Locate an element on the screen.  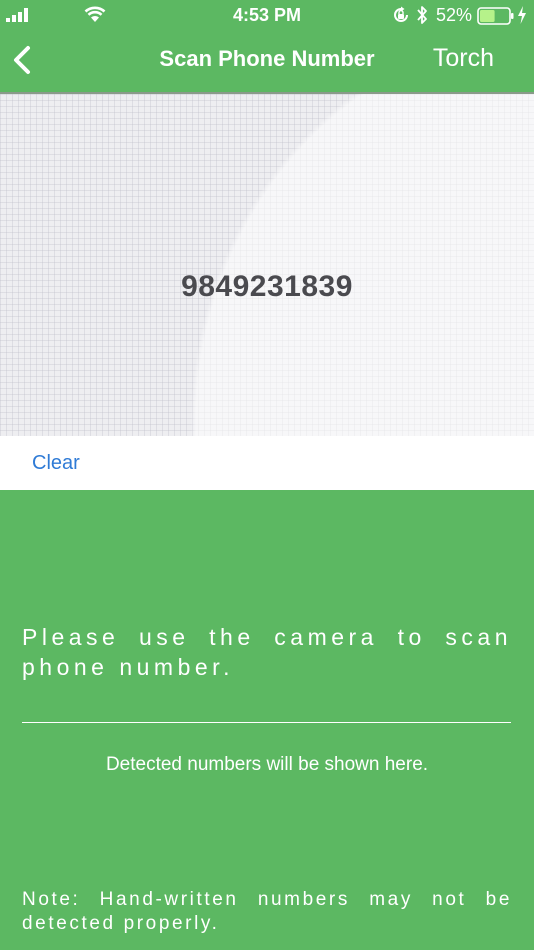
scanned-phone-number: 9849231839 is located at coordinates (267, 286).